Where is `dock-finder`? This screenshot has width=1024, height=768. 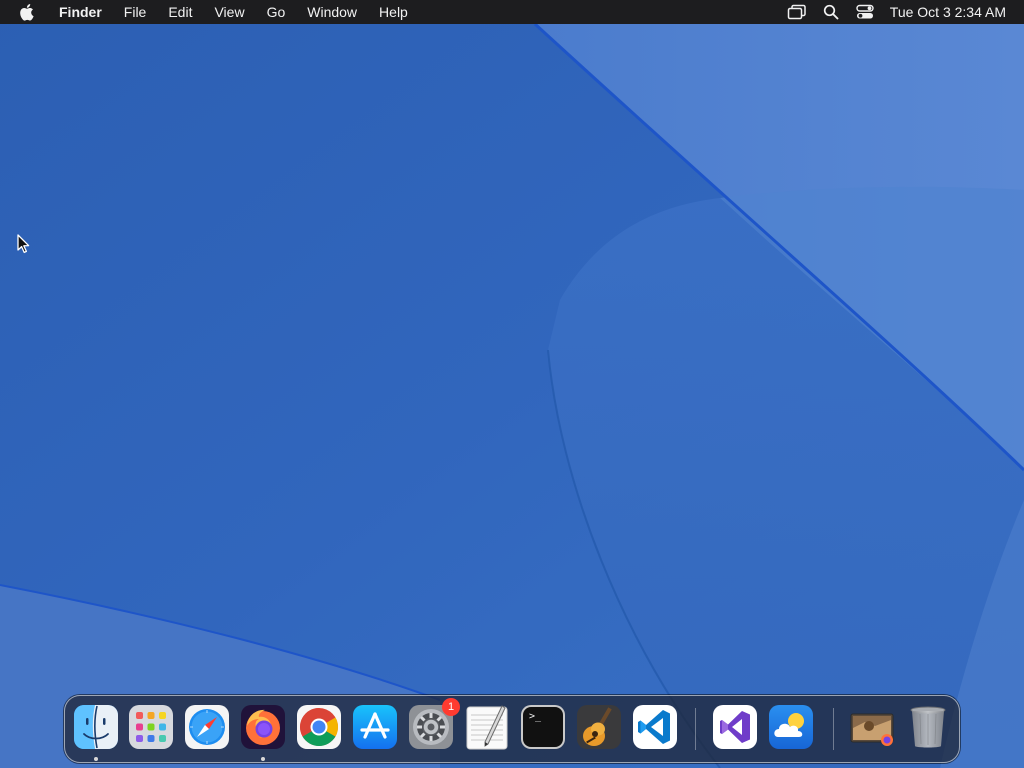
dock-finder is located at coordinates (96, 727).